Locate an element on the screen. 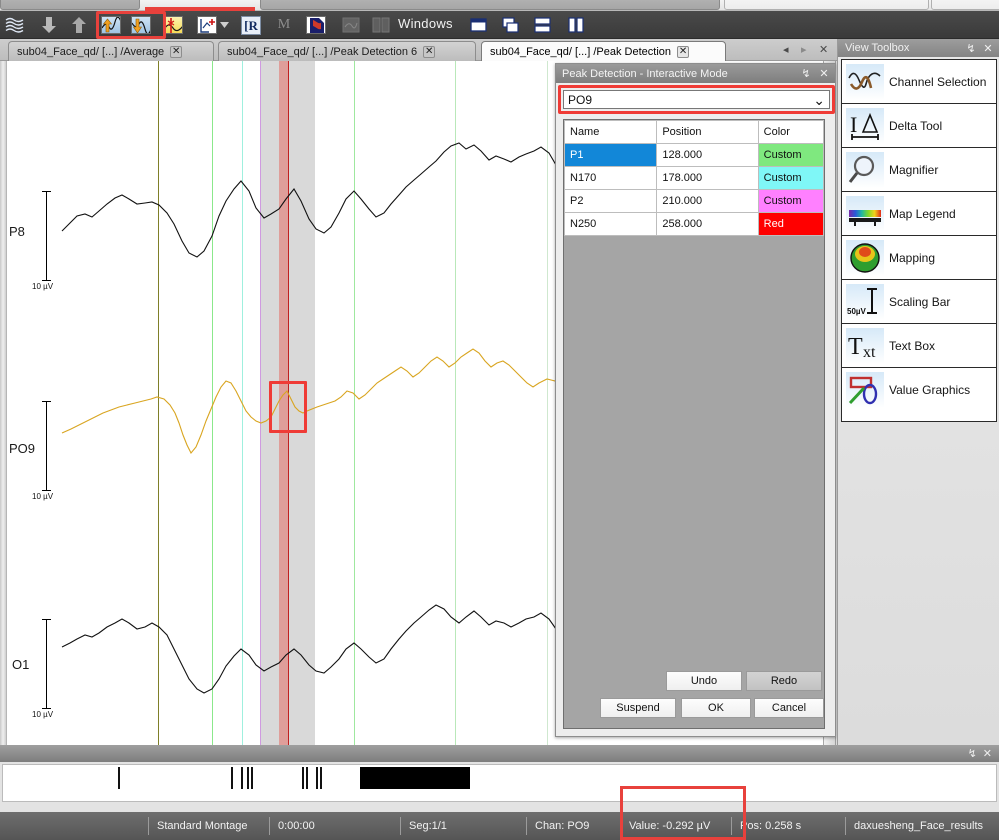 This screenshot has width=999, height=840. peak-name-cell: P2 is located at coordinates (611, 201).